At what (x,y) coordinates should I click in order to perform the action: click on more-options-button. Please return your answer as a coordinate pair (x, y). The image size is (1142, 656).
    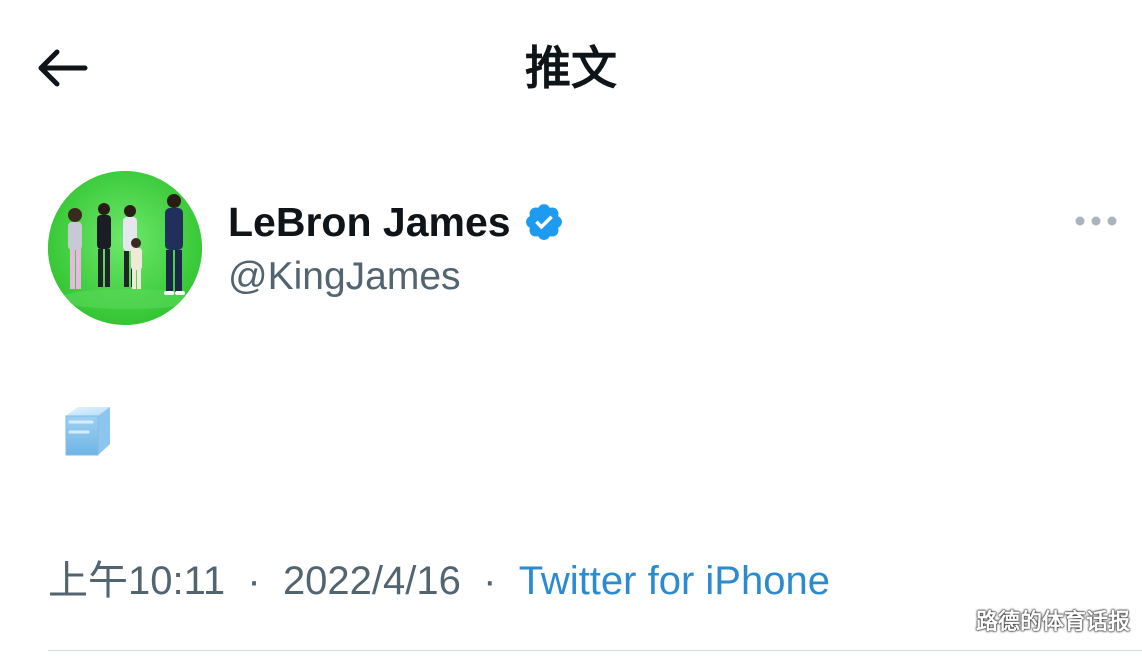
    Looking at the image, I should click on (1096, 221).